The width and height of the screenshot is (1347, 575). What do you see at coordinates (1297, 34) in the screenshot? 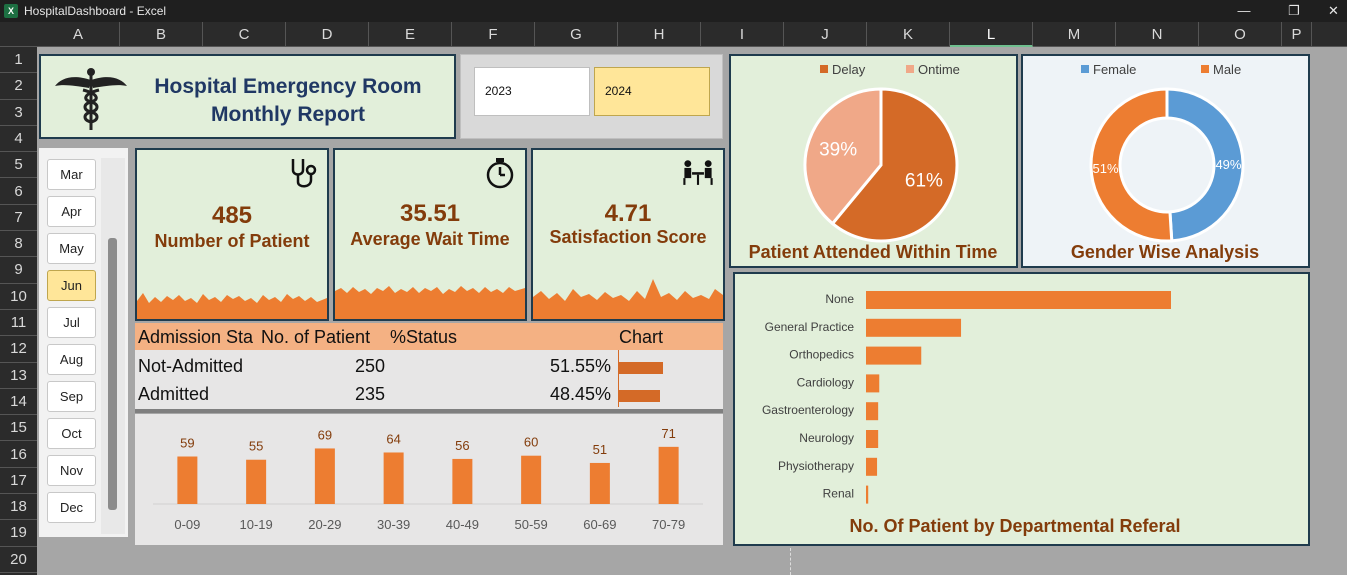
I see `column-header-p: P` at bounding box center [1297, 34].